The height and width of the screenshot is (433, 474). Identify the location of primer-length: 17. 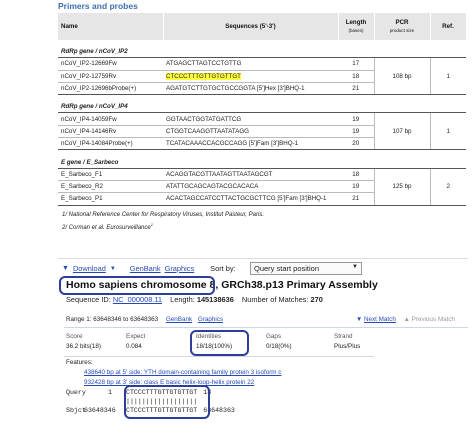
(356, 64).